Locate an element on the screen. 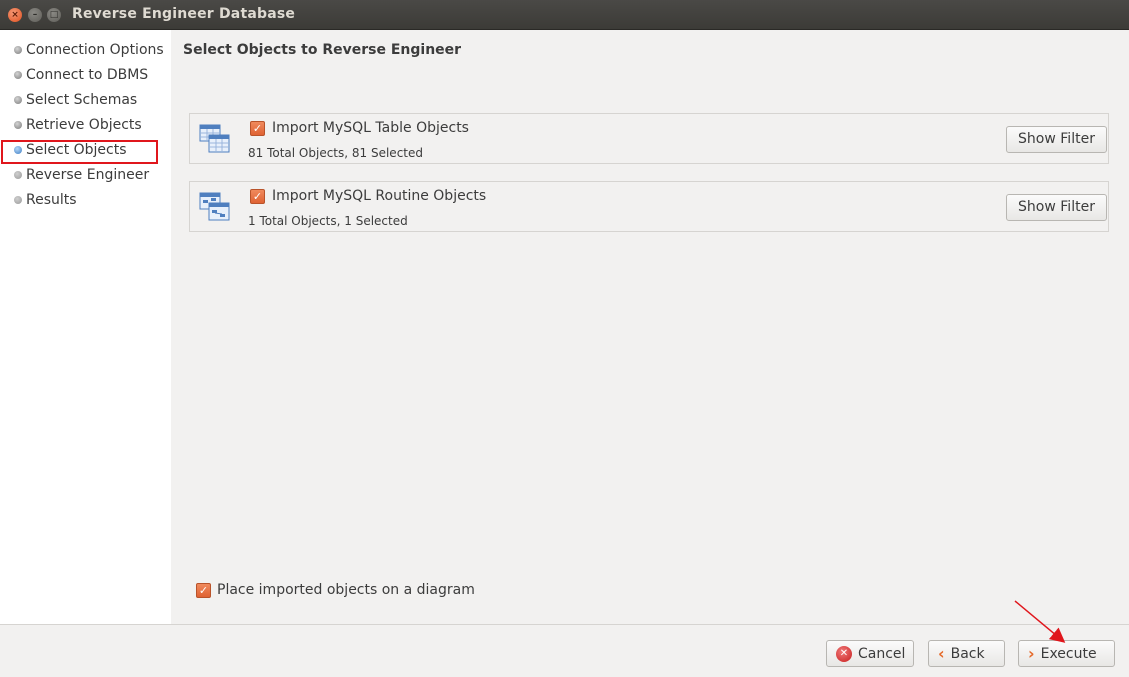  place-on-diagram-label: Place imported objects on a diagram is located at coordinates (346, 590).